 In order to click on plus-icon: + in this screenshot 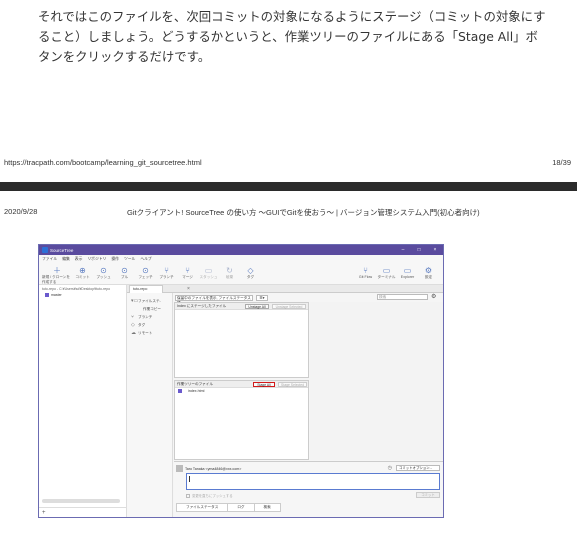, I will do `click(44, 512)`.